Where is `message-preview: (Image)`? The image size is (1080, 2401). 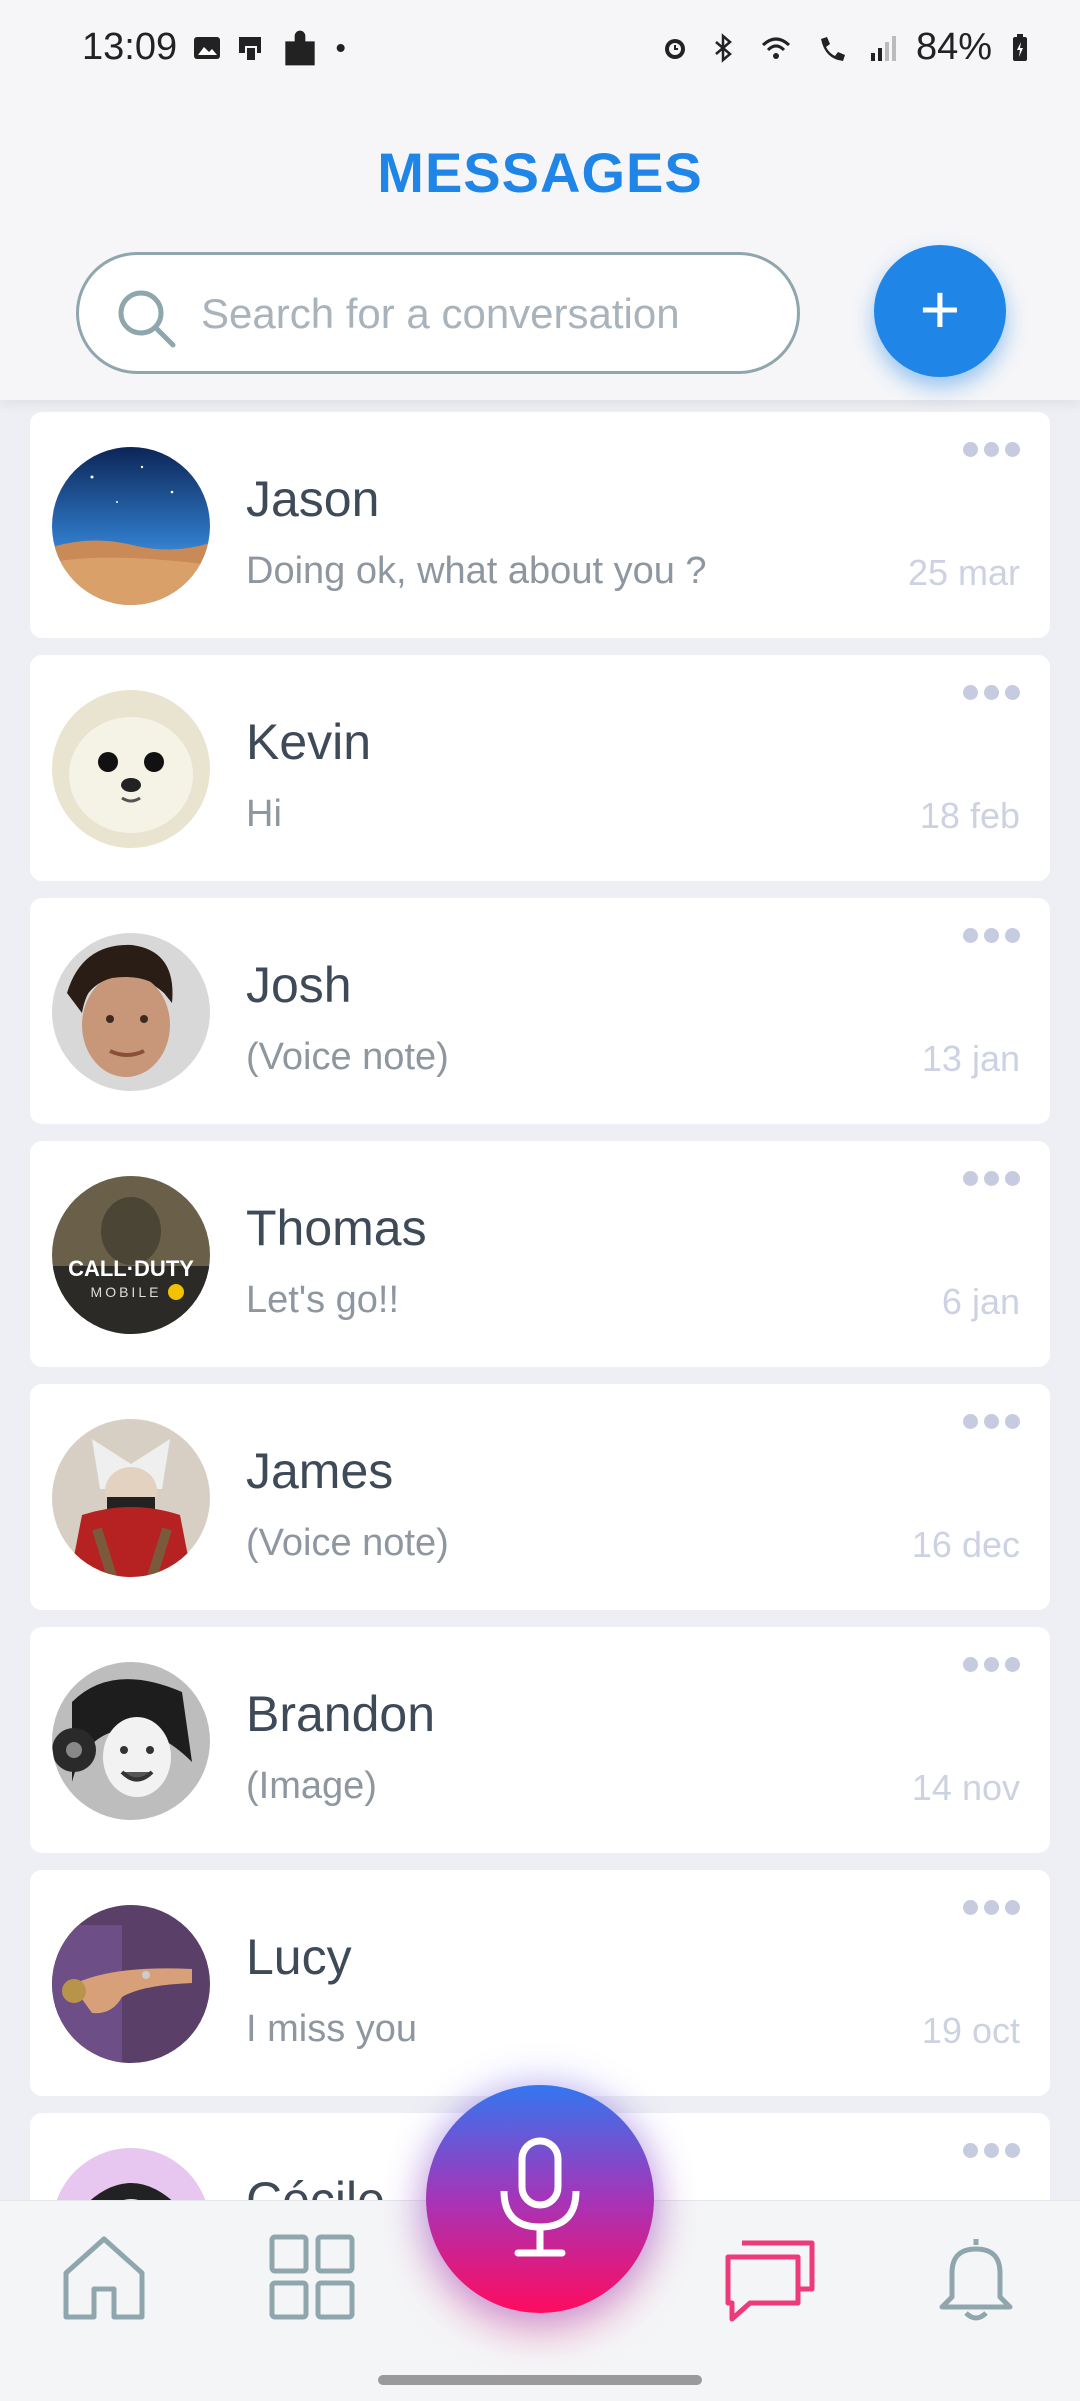 message-preview: (Image) is located at coordinates (311, 1786).